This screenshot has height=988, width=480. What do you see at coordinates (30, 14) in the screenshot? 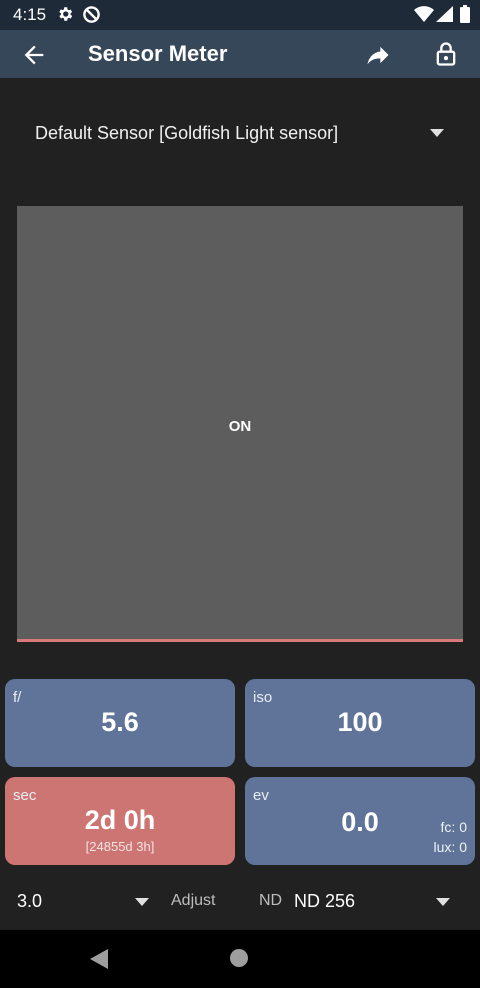
I see `status-time: 4:15` at bounding box center [30, 14].